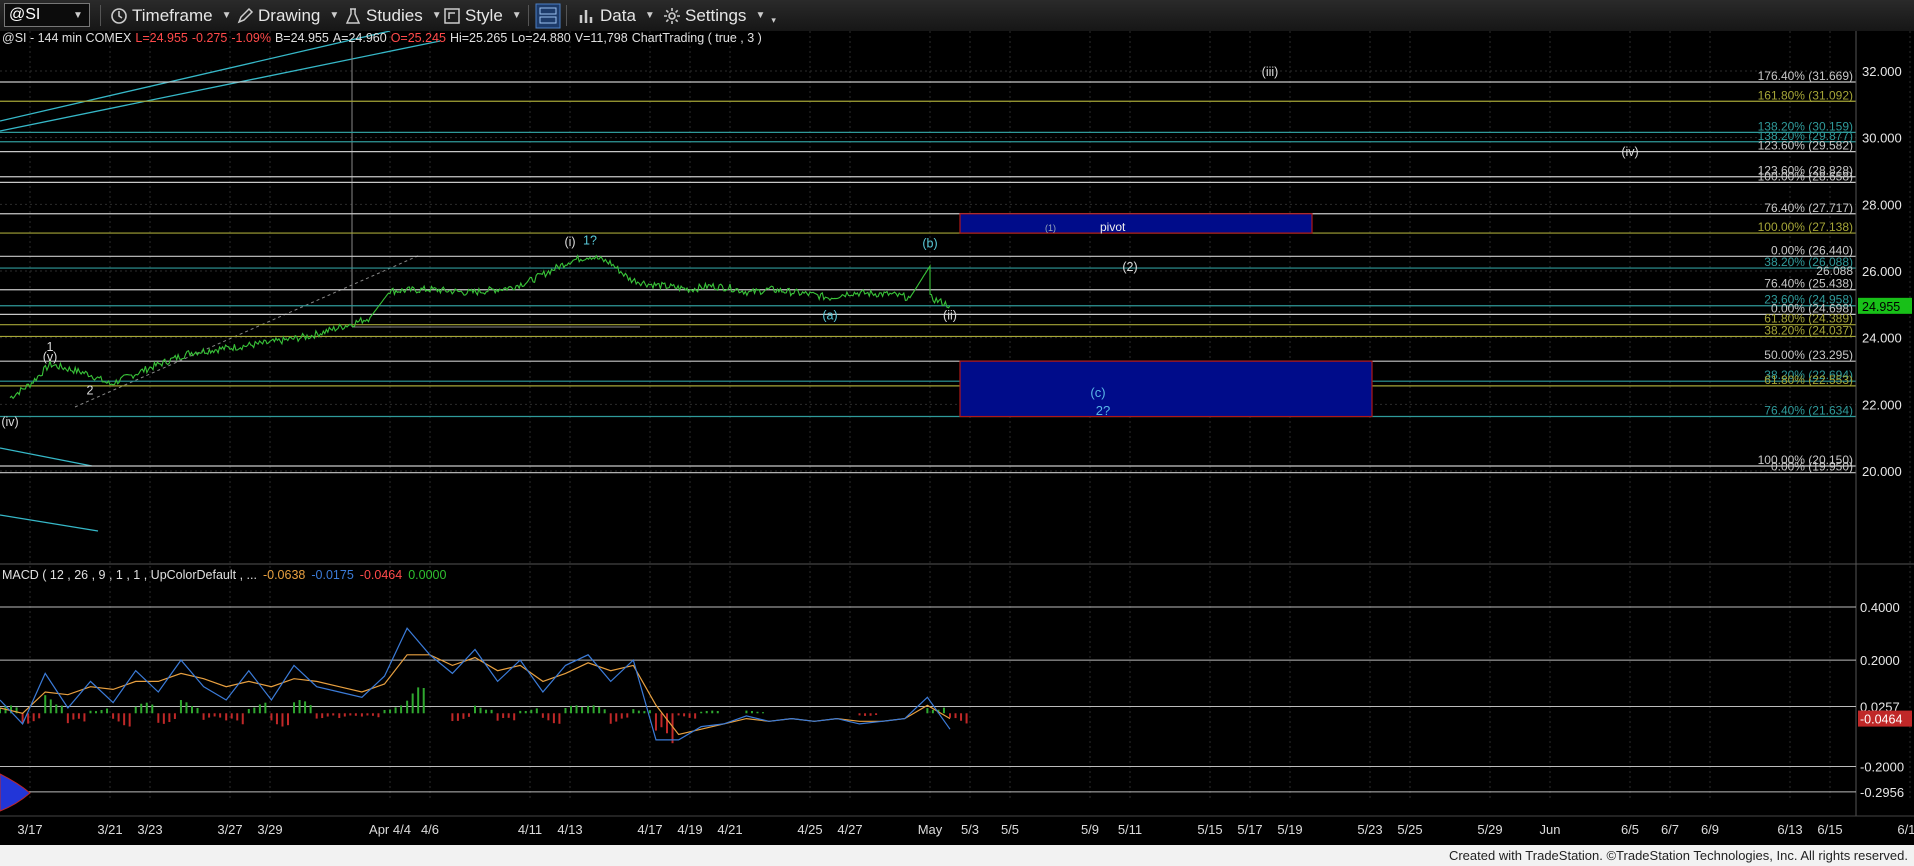  Describe the element at coordinates (849, 829) in the screenshot. I see `x-tick-label: 4/27` at that location.